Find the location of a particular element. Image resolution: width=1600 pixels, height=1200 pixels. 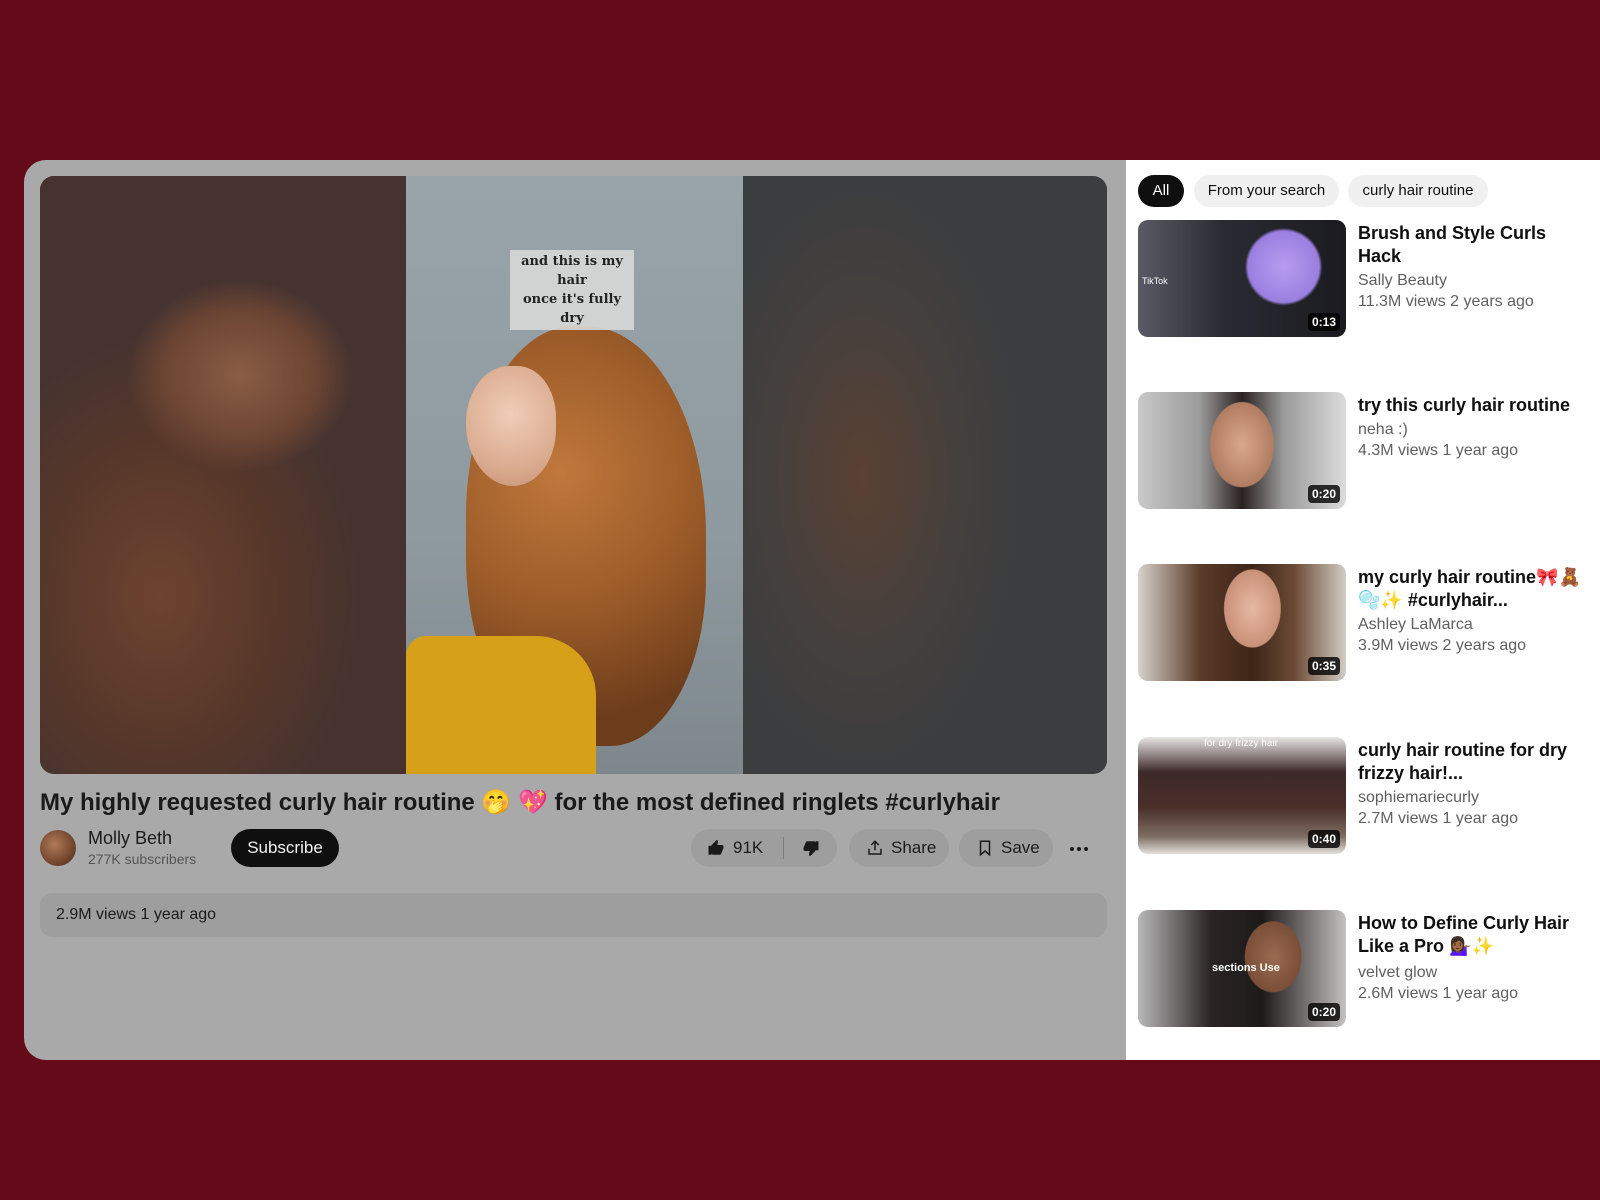

player-blur-left is located at coordinates (223, 475).